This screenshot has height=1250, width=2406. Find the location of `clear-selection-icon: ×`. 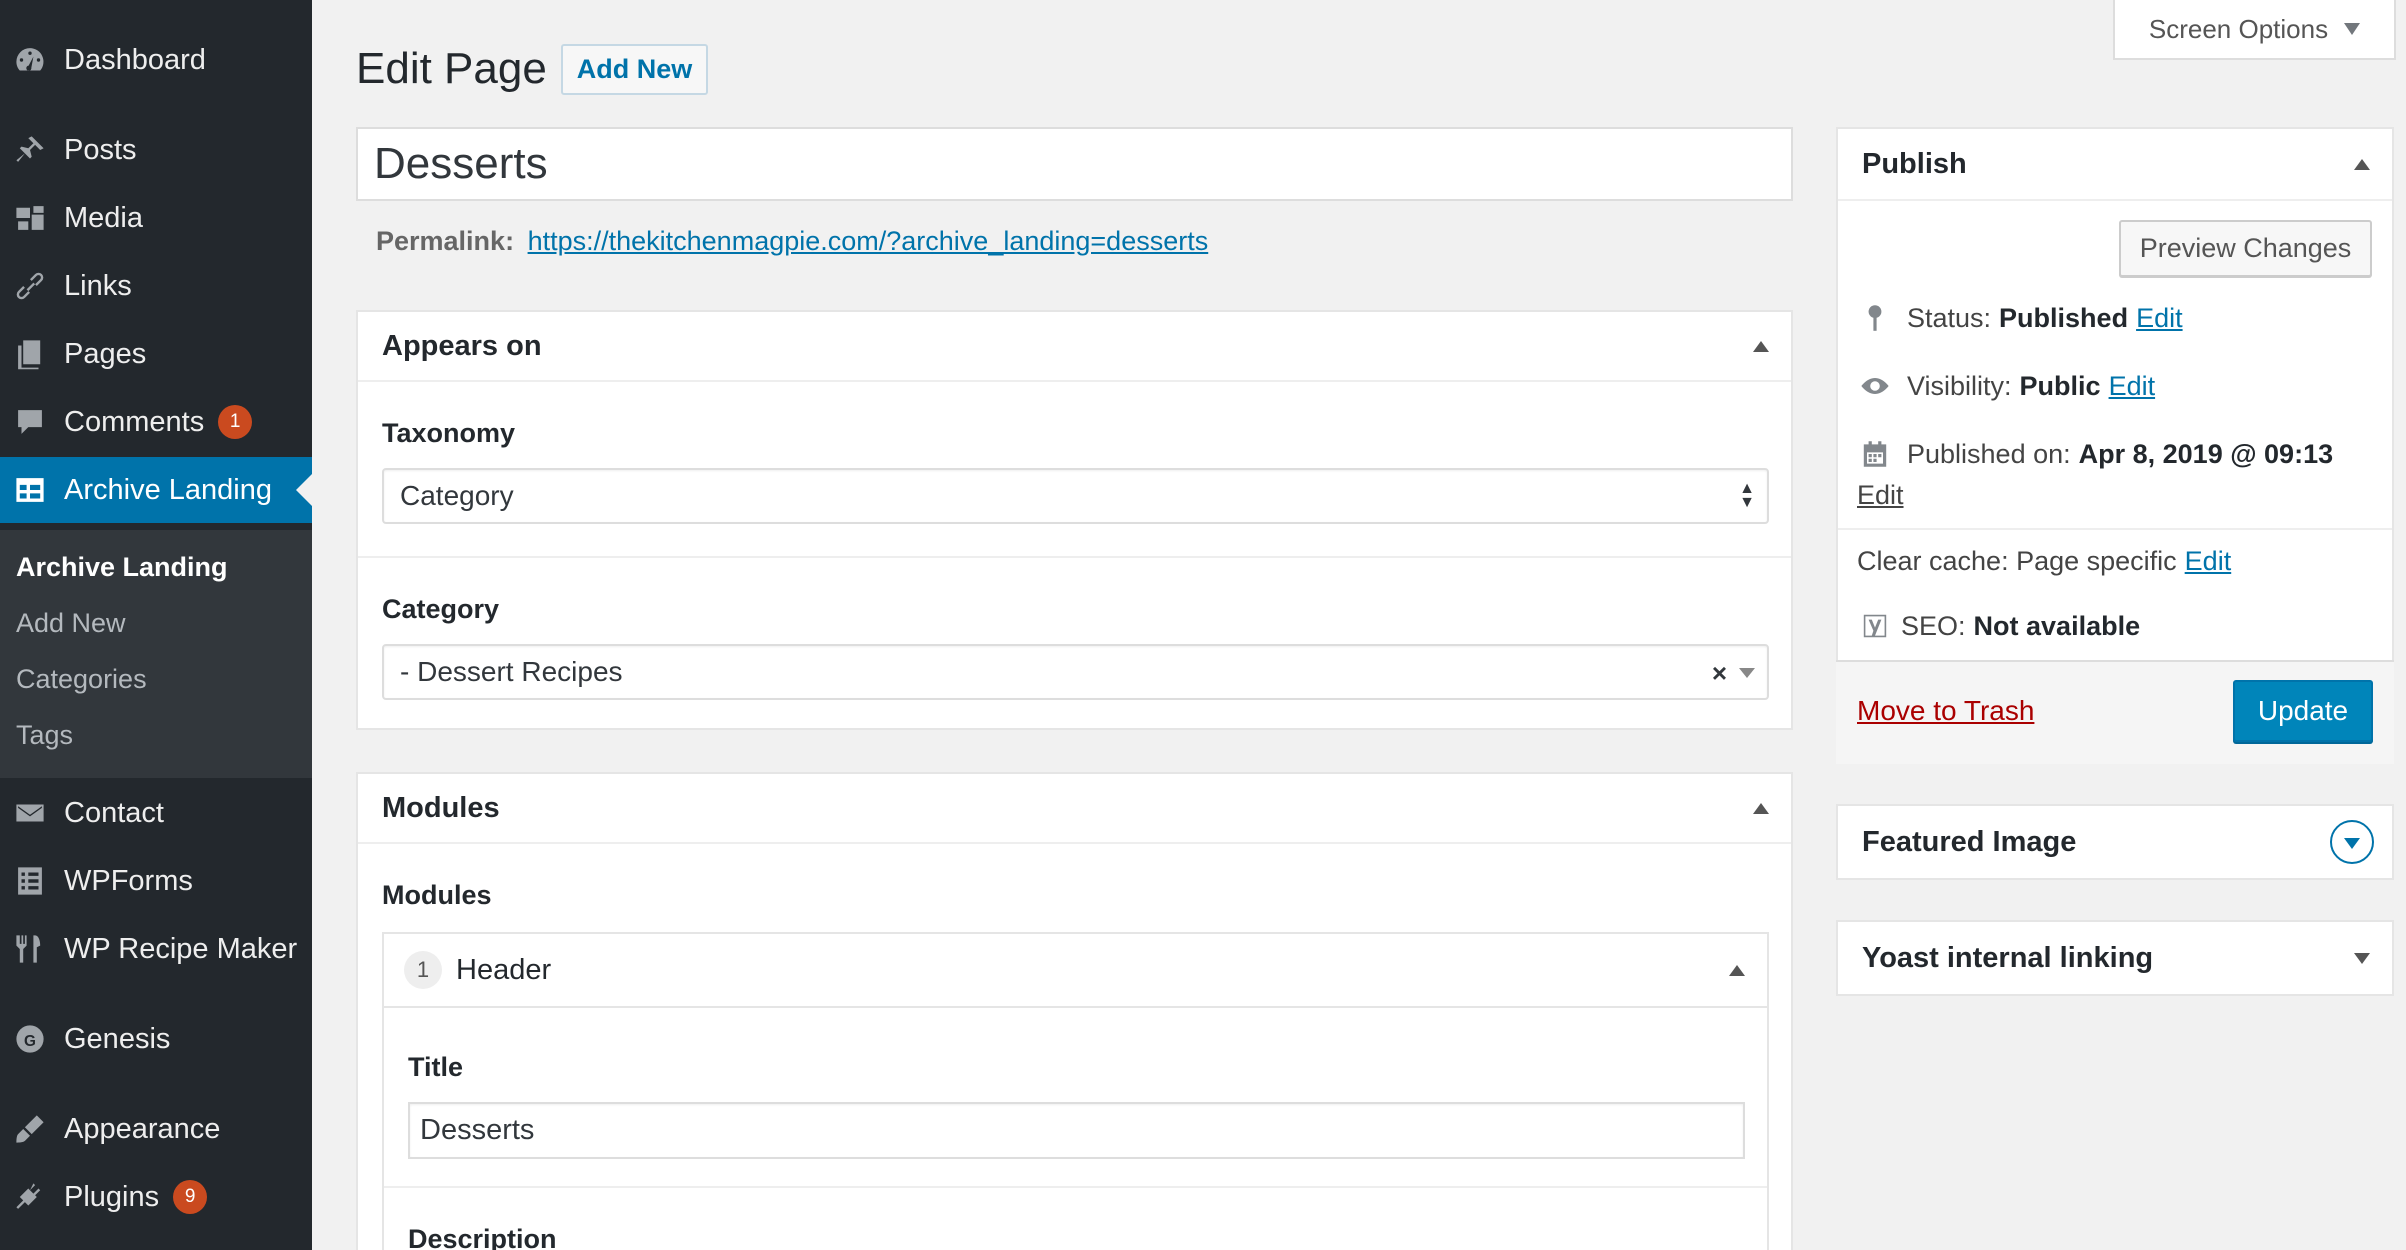

clear-selection-icon: × is located at coordinates (1719, 673).